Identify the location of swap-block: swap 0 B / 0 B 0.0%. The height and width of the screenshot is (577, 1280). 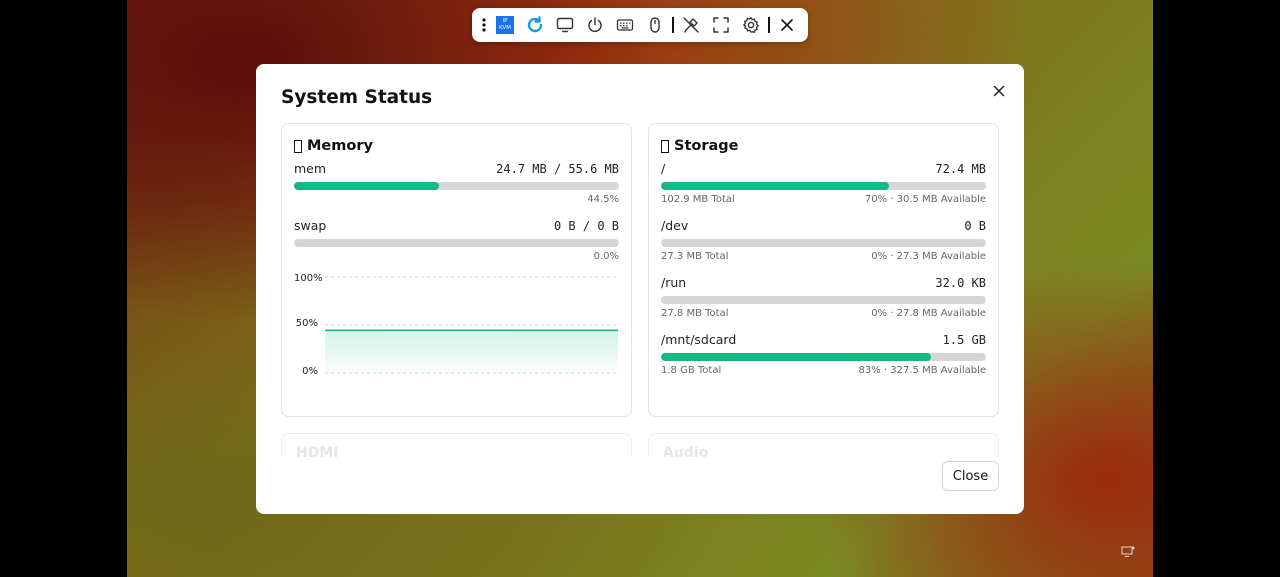
(456, 240).